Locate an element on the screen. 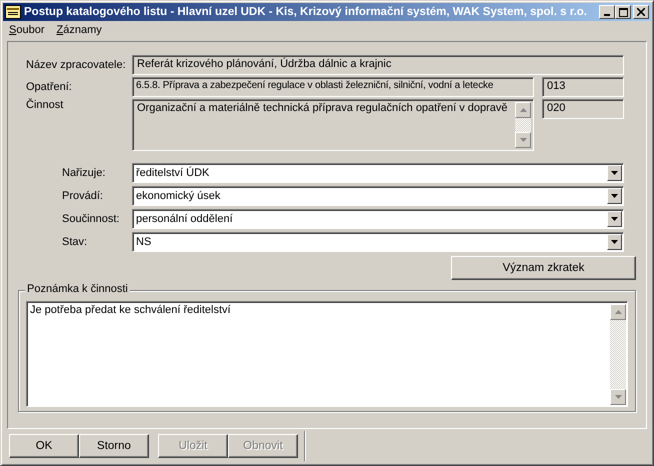 The image size is (654, 466). code-field: 013 is located at coordinates (583, 87).